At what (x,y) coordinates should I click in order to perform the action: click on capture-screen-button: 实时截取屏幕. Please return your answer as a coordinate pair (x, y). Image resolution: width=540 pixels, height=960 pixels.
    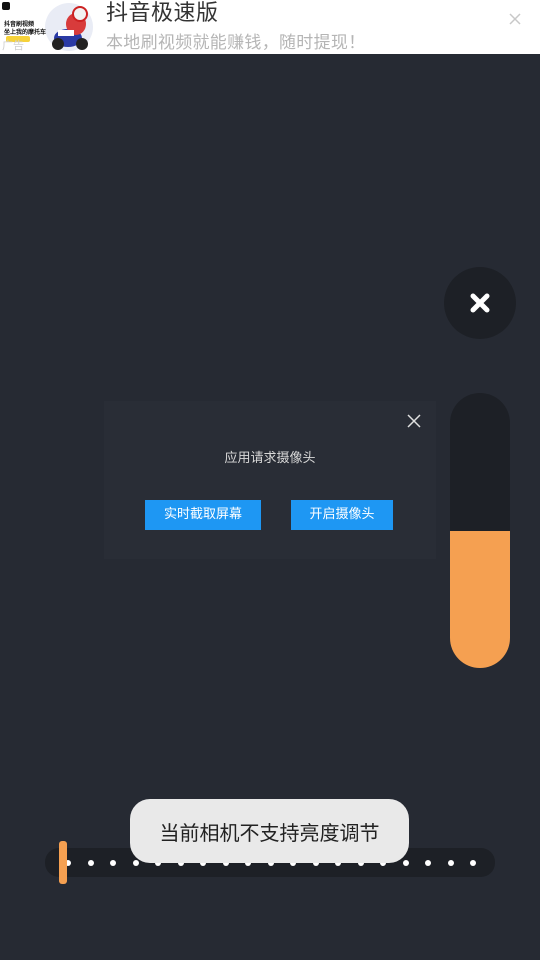
    Looking at the image, I should click on (203, 515).